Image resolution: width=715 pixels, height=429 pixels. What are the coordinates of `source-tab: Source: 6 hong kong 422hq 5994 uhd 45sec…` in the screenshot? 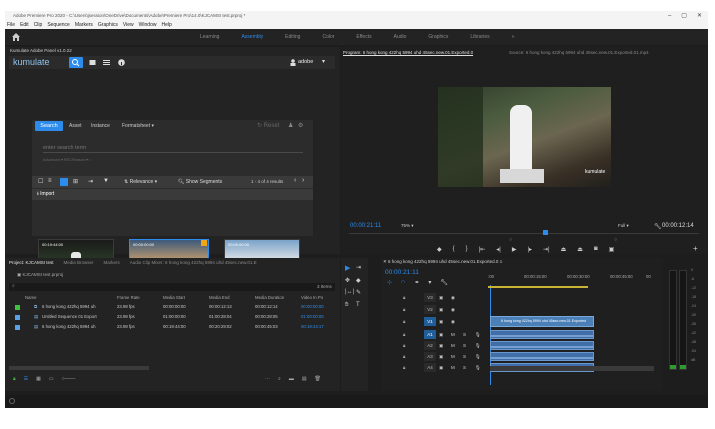 It's located at (579, 53).